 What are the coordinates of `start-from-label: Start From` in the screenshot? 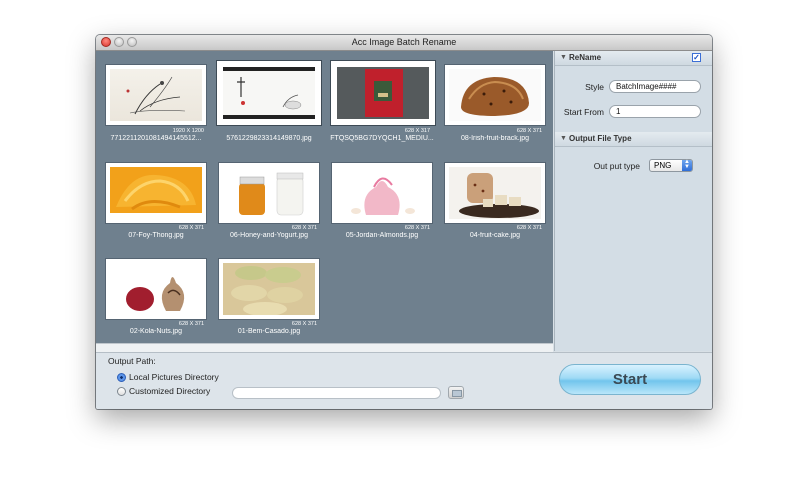 It's located at (583, 112).